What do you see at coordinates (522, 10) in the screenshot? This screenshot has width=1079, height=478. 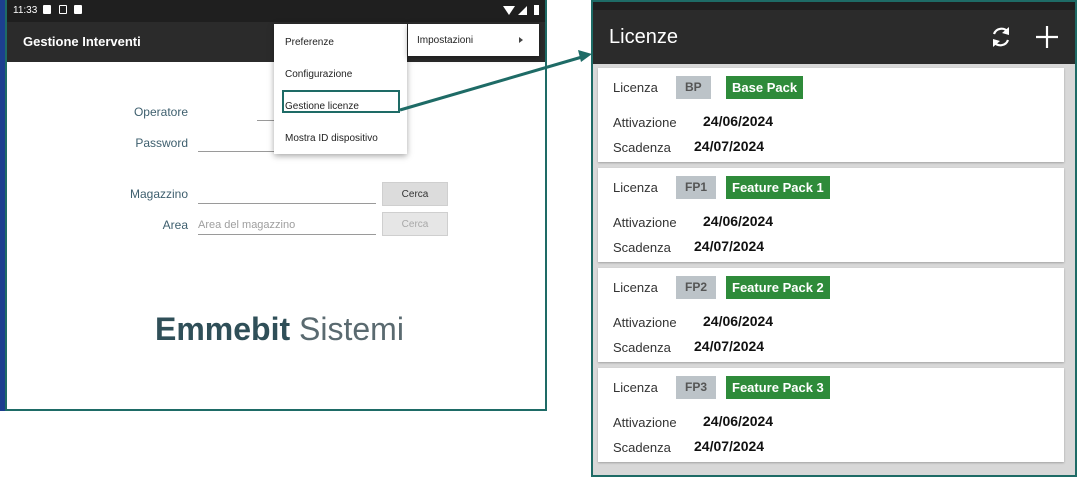 I see `signal-icon` at bounding box center [522, 10].